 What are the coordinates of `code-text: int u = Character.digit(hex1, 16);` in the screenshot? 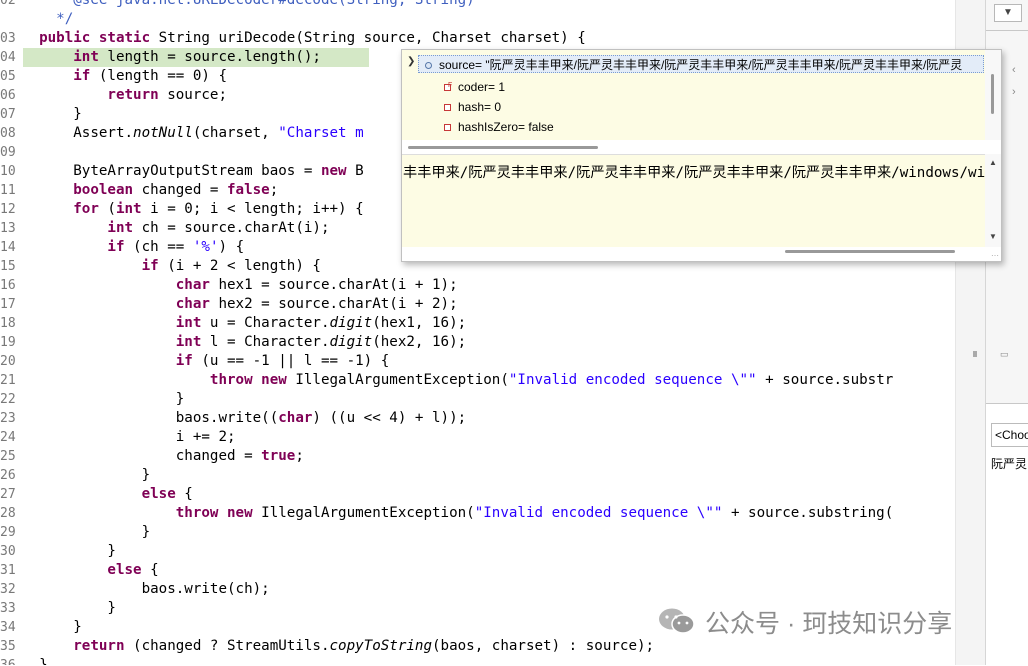 It's located at (321, 323).